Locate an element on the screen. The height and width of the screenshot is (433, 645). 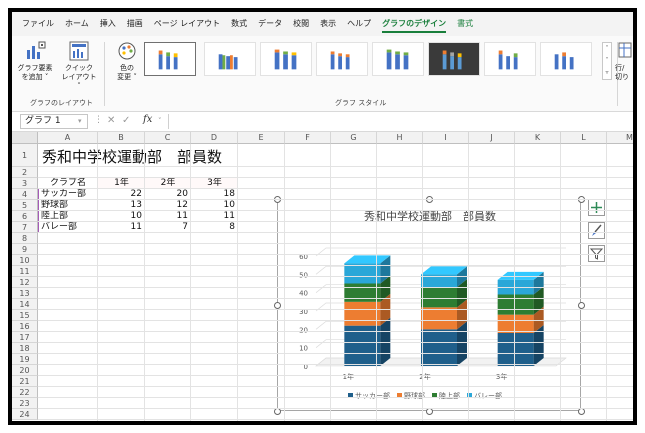
brush-icon is located at coordinates (597, 230).